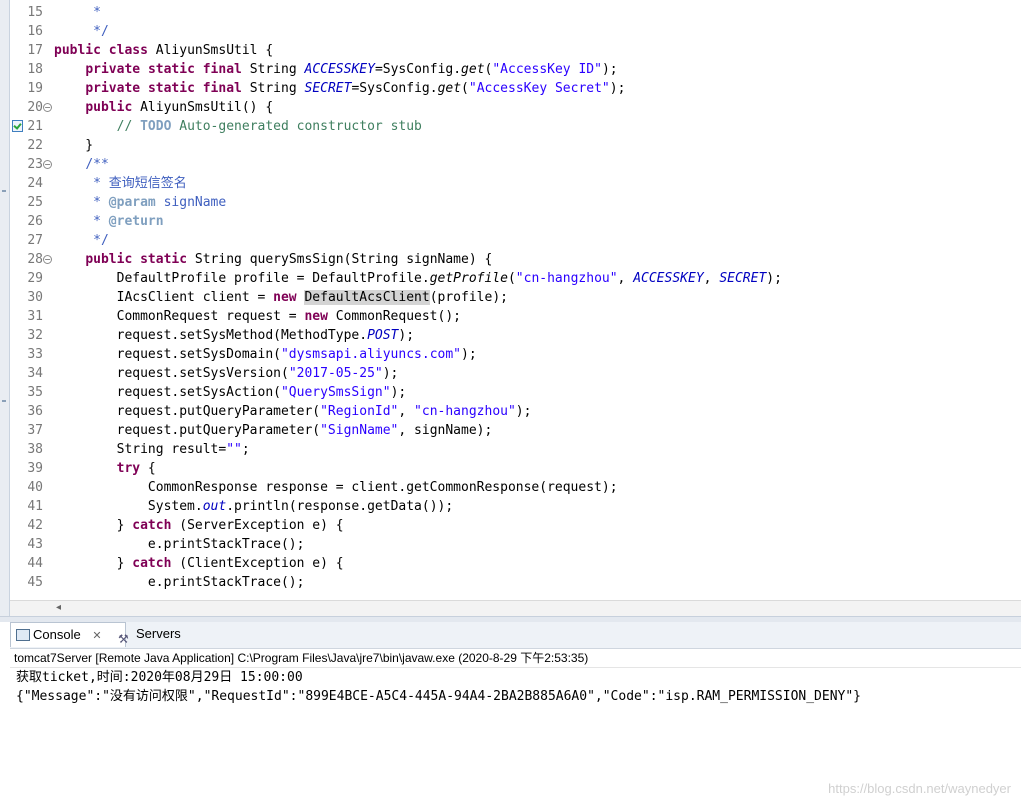  I want to click on code-token: String querySmsSign(String signName) {, so click(340, 259).